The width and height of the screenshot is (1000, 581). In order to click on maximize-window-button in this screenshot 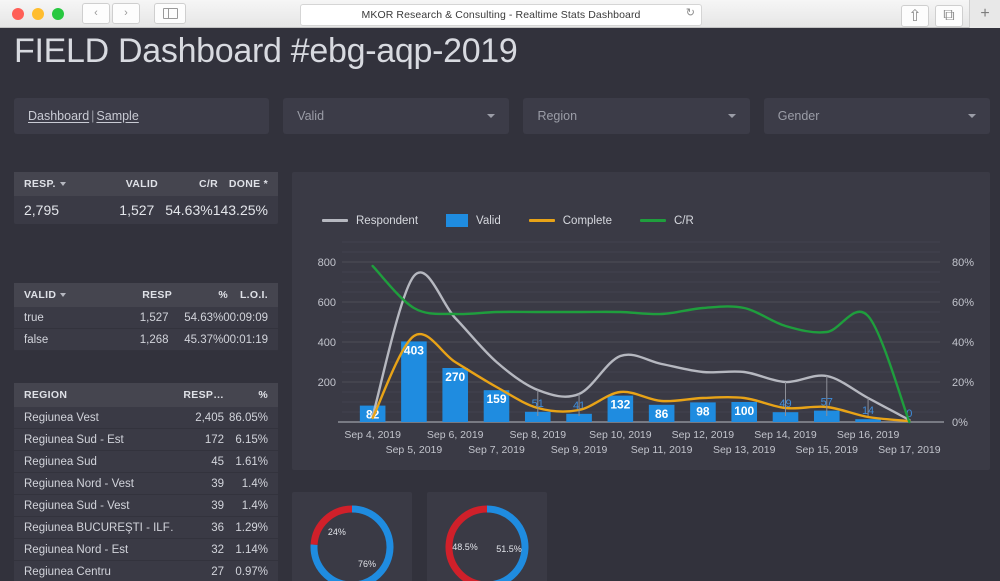, I will do `click(58, 13)`.